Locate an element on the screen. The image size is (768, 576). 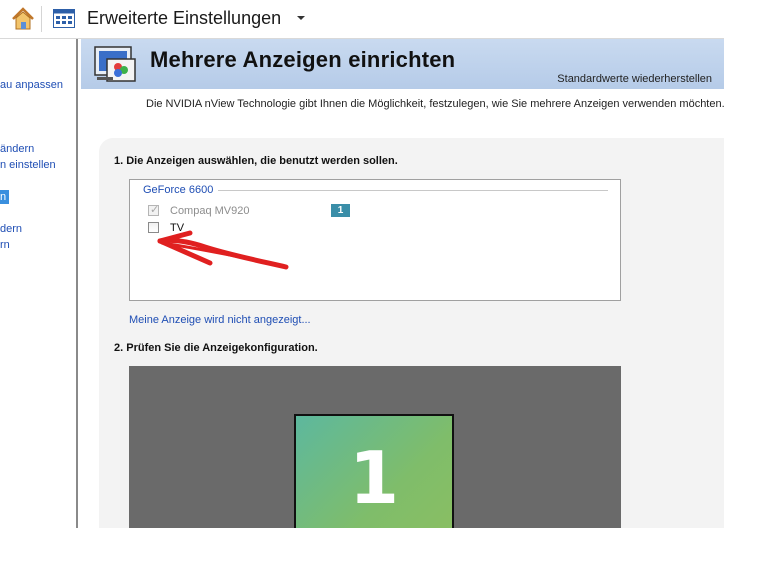
view-menu-title: Erweiterte Einstellungen is located at coordinates (184, 18).